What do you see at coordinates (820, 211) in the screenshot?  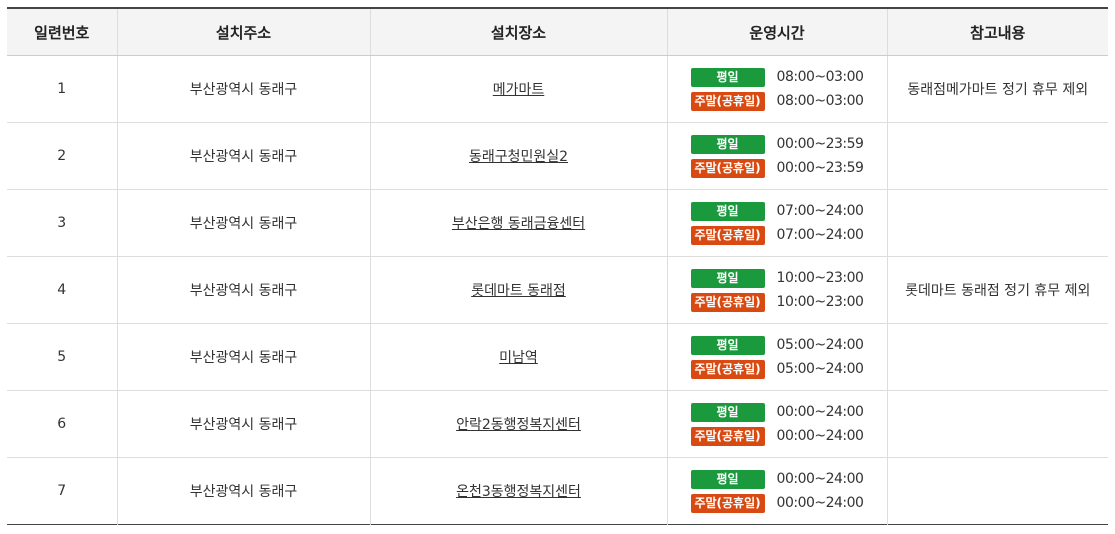 I see `weekday-hours: 07:00~24:00` at bounding box center [820, 211].